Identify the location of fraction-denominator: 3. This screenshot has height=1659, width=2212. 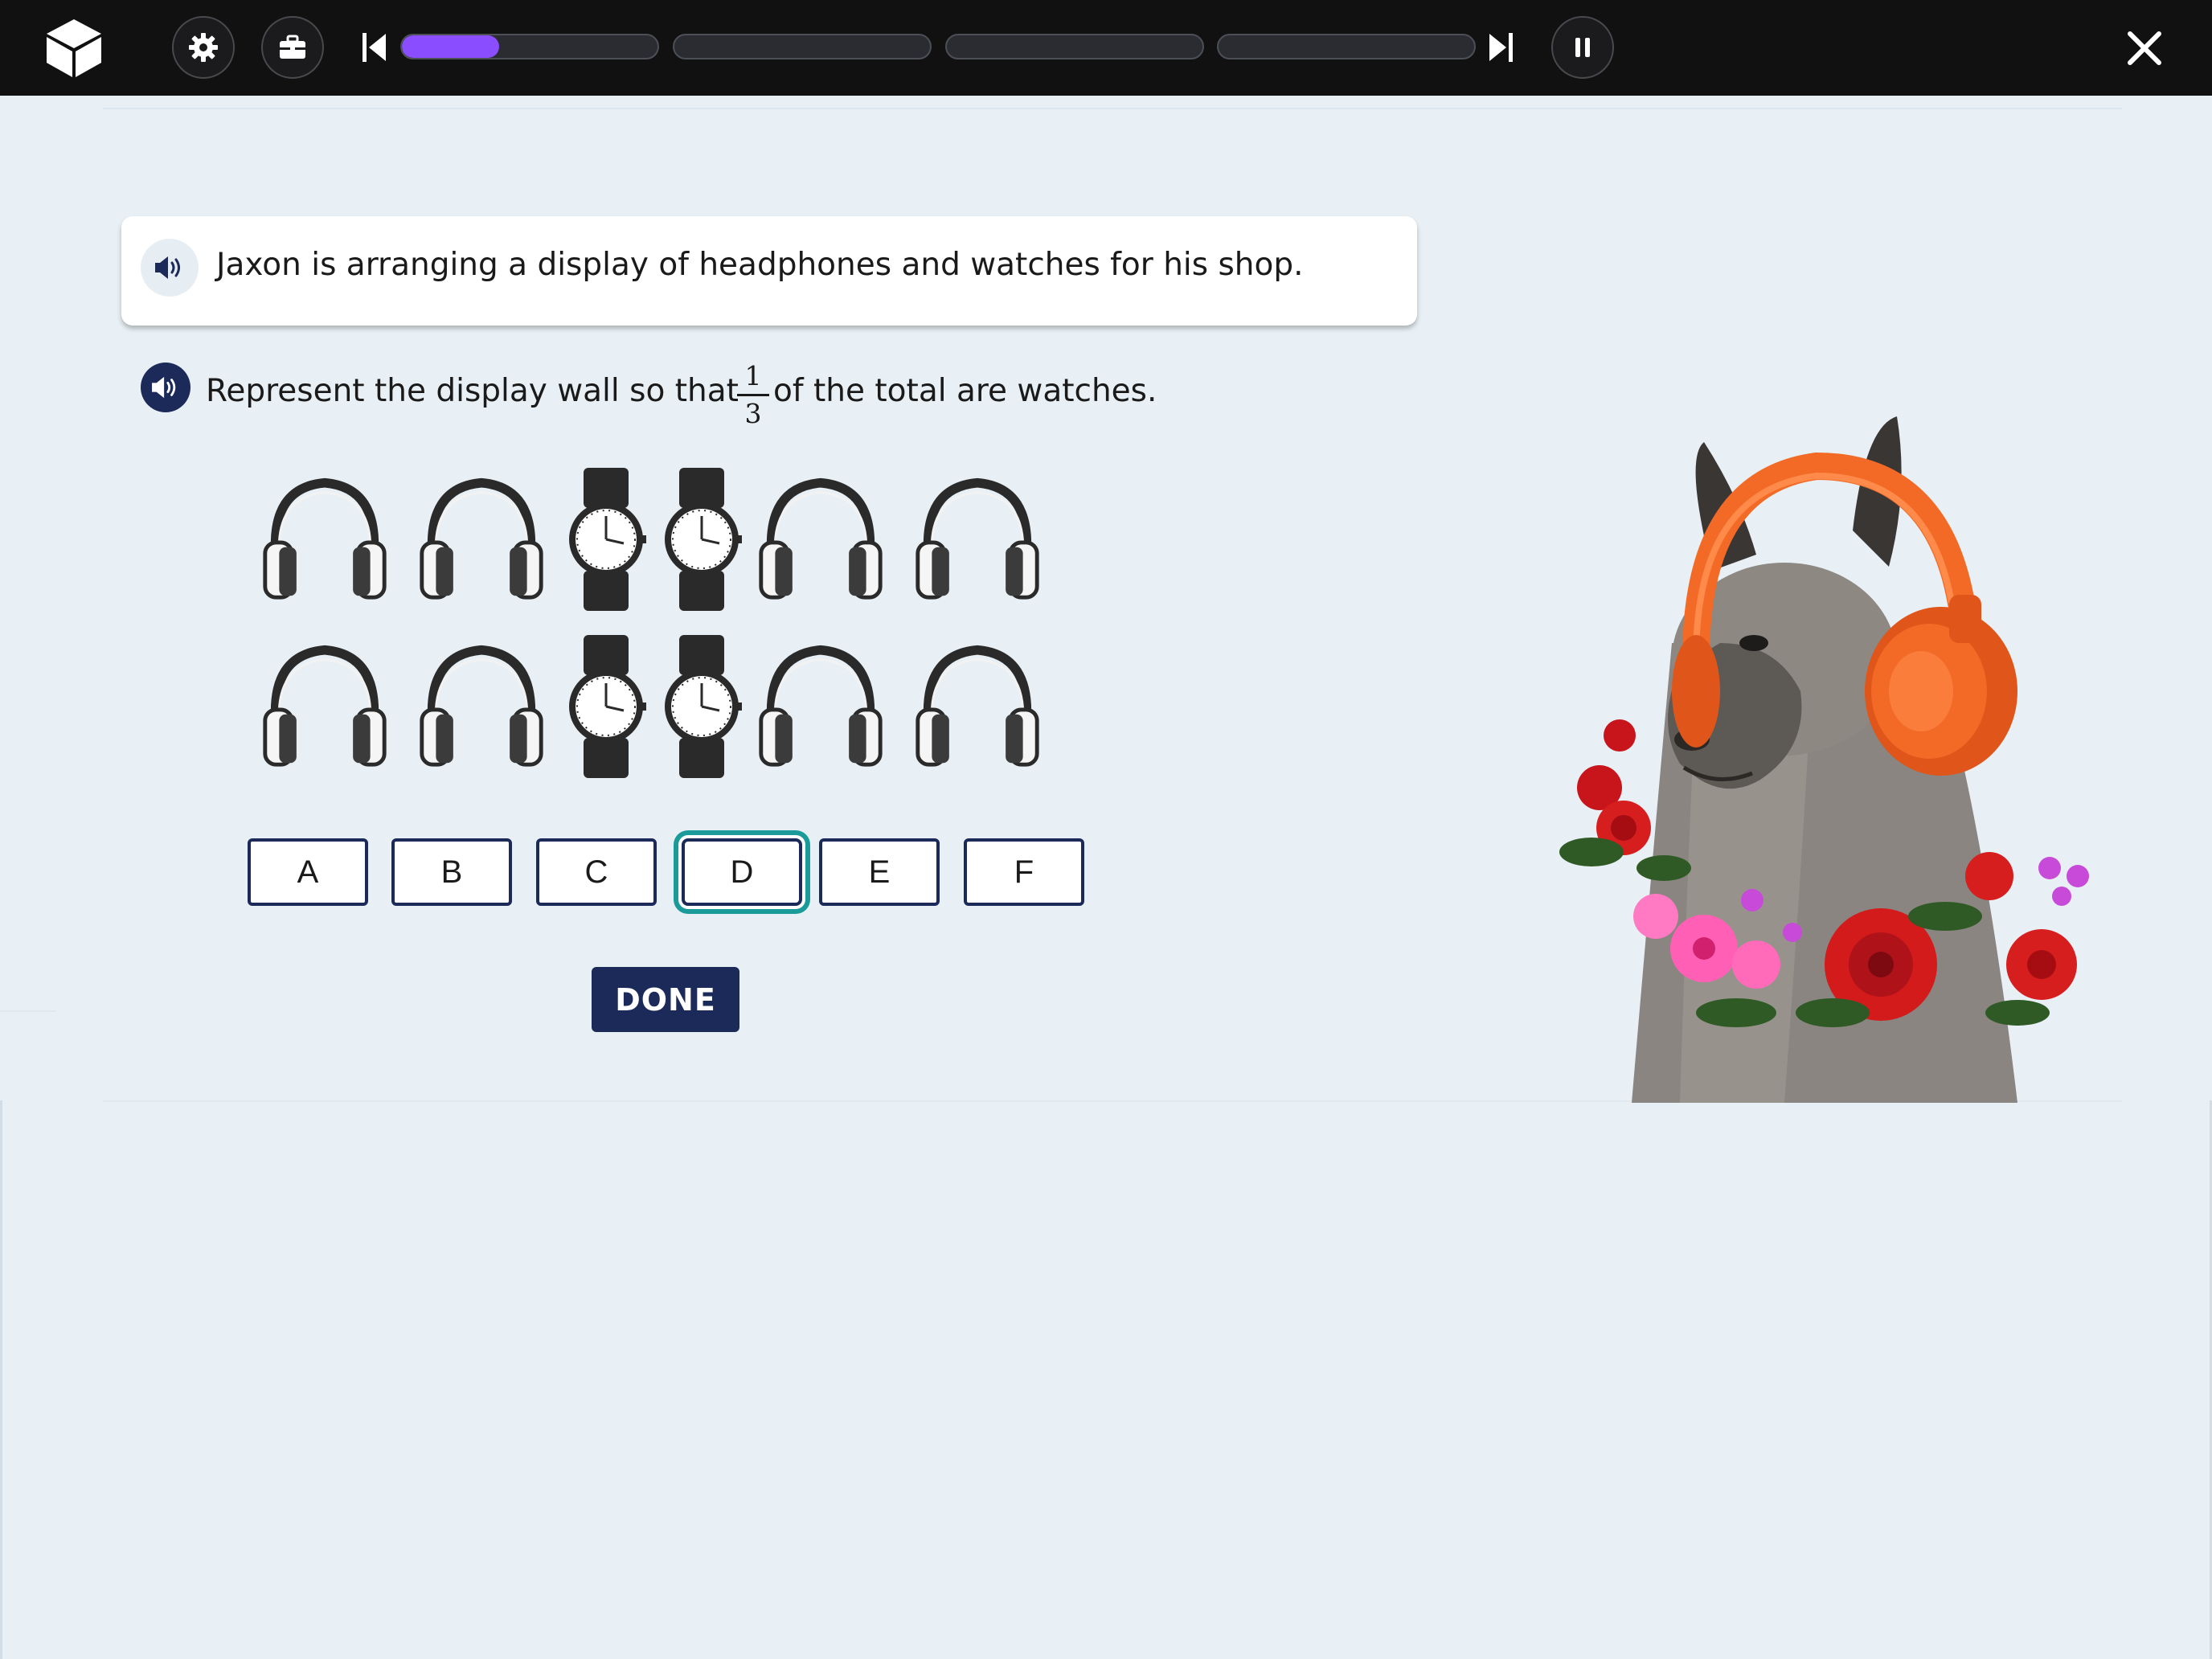
(753, 413).